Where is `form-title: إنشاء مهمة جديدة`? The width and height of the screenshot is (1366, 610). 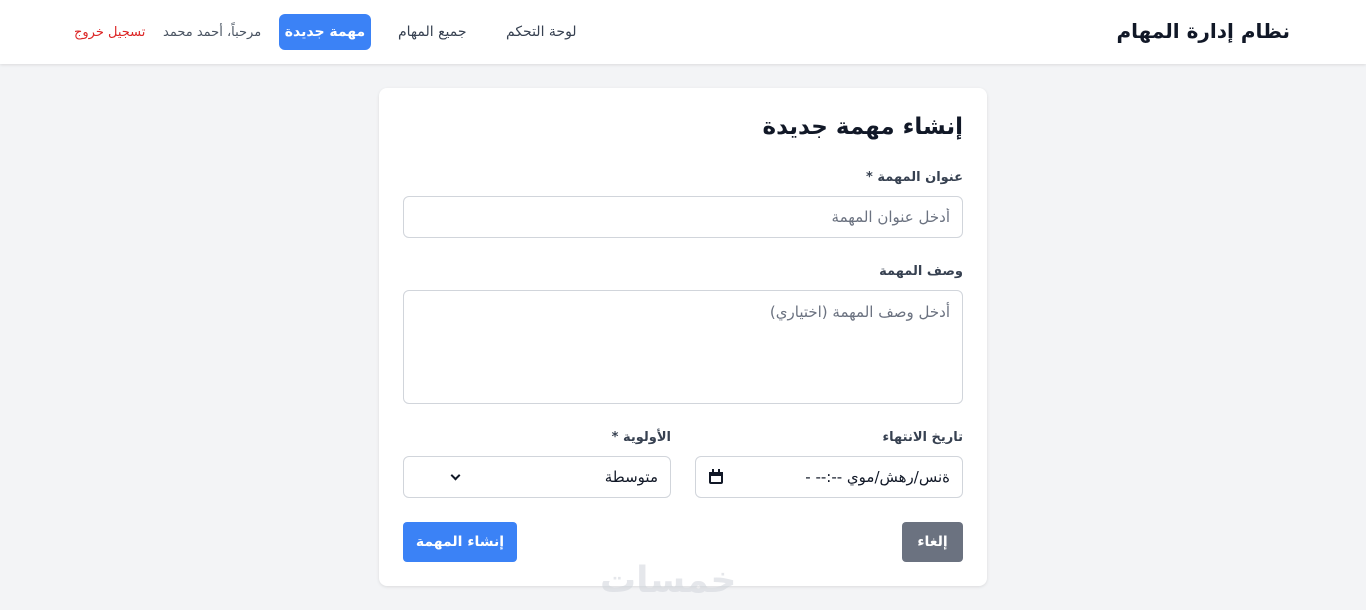
form-title: إنشاء مهمة جديدة is located at coordinates (863, 127).